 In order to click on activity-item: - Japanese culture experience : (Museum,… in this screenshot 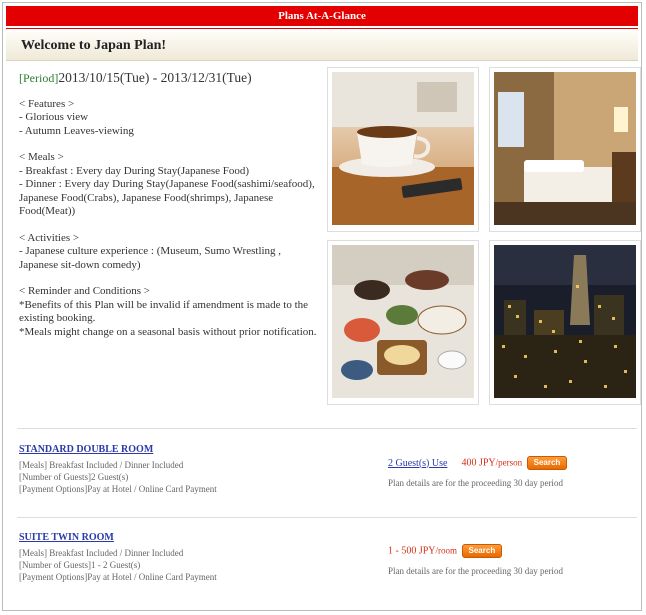, I will do `click(150, 258)`.